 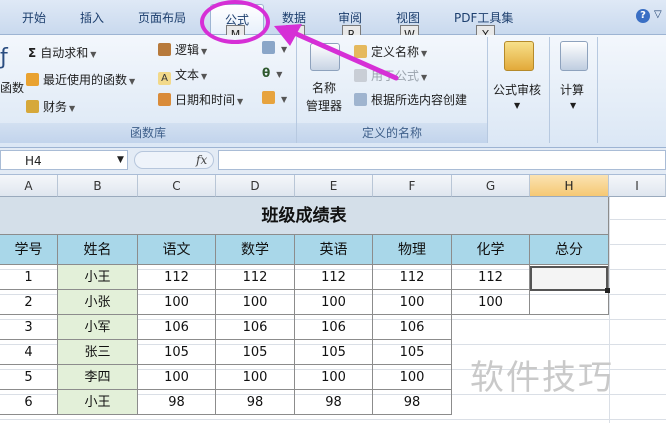 What do you see at coordinates (98, 352) in the screenshot?
I see `table-cell: 张三` at bounding box center [98, 352].